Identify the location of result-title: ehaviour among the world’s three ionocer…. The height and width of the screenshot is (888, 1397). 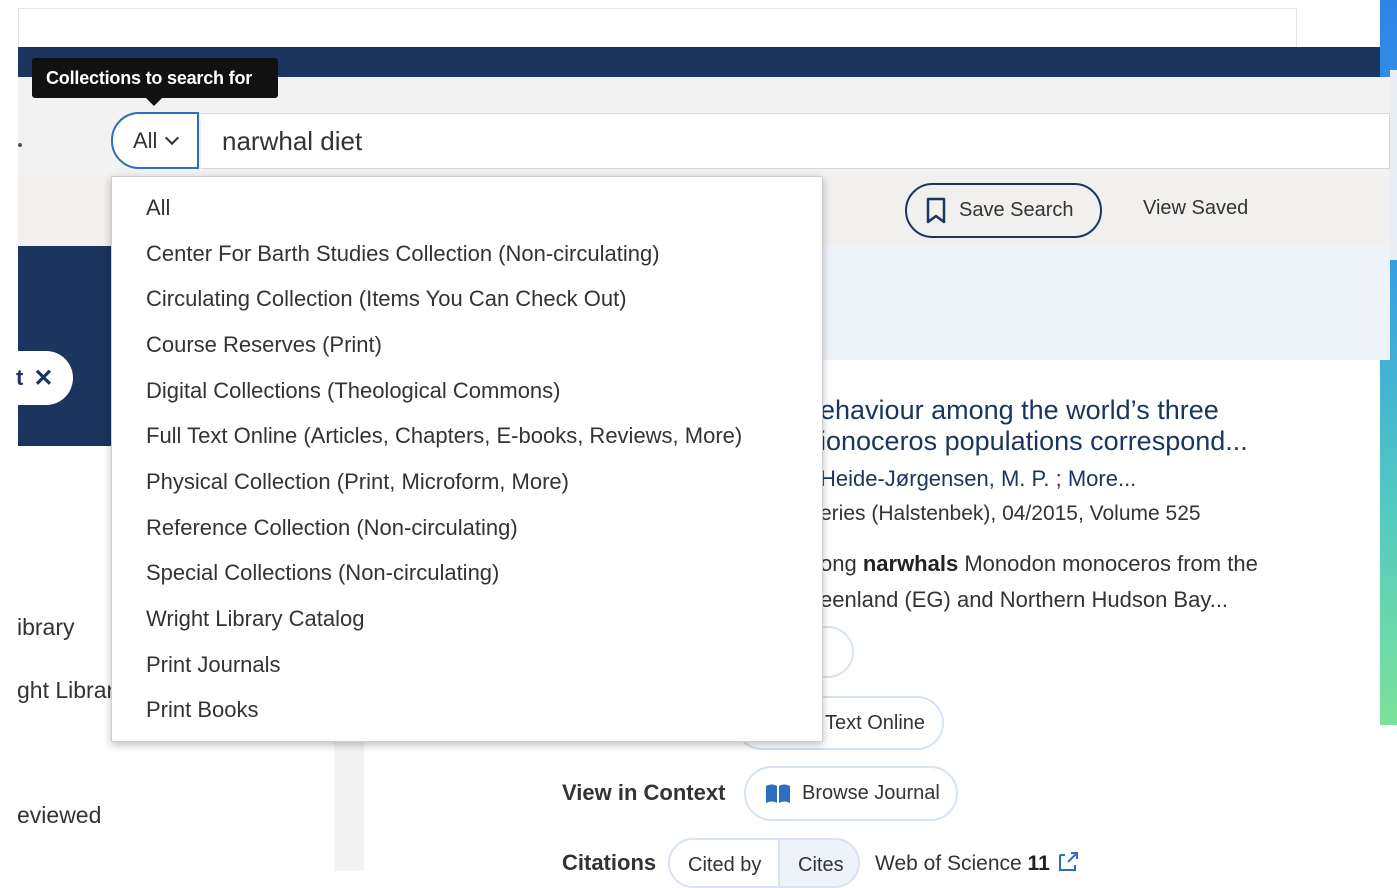
(1034, 426).